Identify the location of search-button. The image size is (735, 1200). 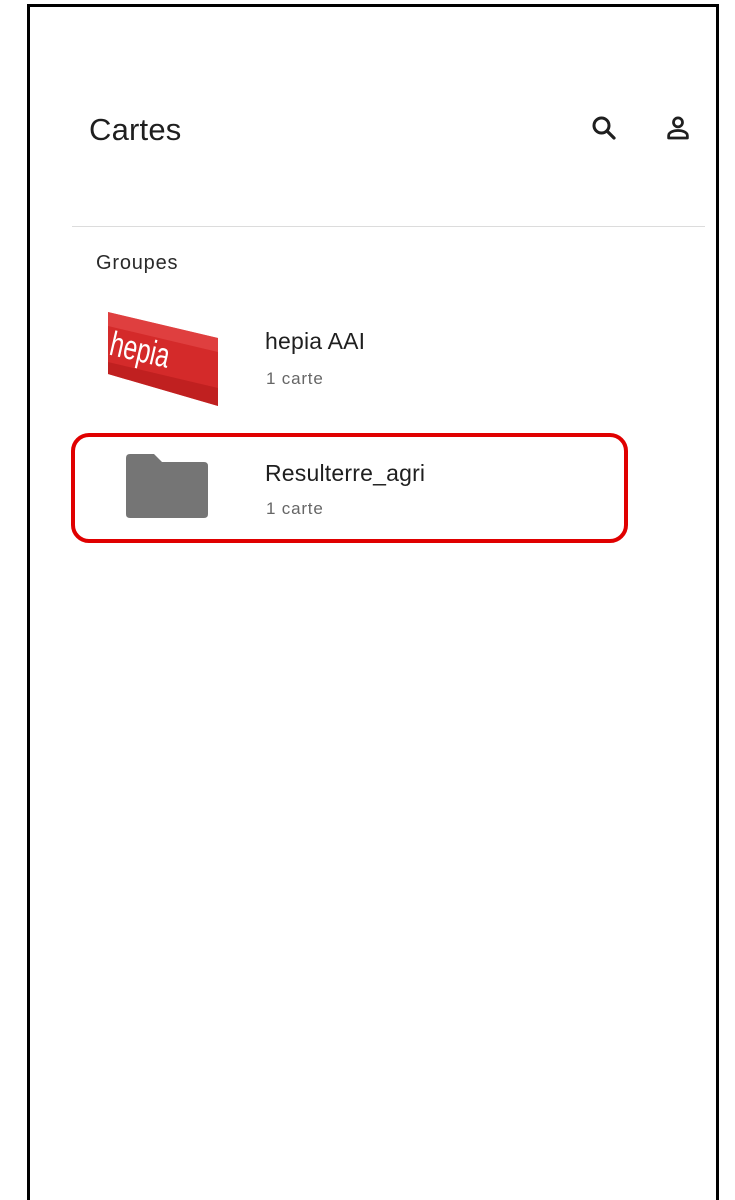
(604, 128).